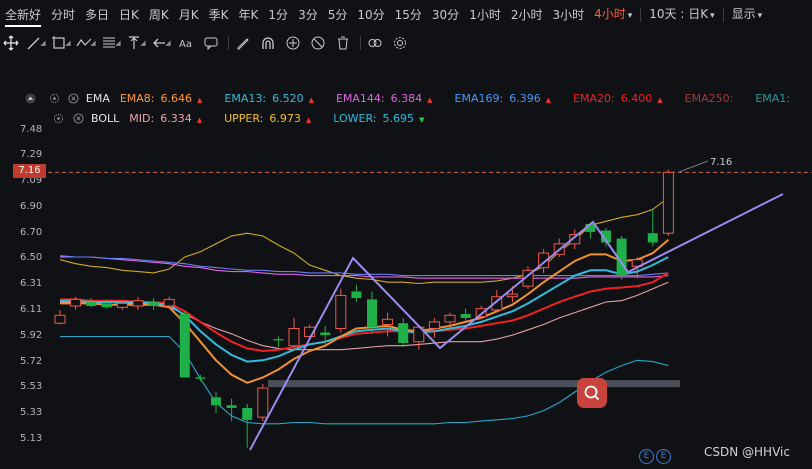 The width and height of the screenshot is (812, 469). What do you see at coordinates (474, 384) in the screenshot?
I see `support-zone` at bounding box center [474, 384].